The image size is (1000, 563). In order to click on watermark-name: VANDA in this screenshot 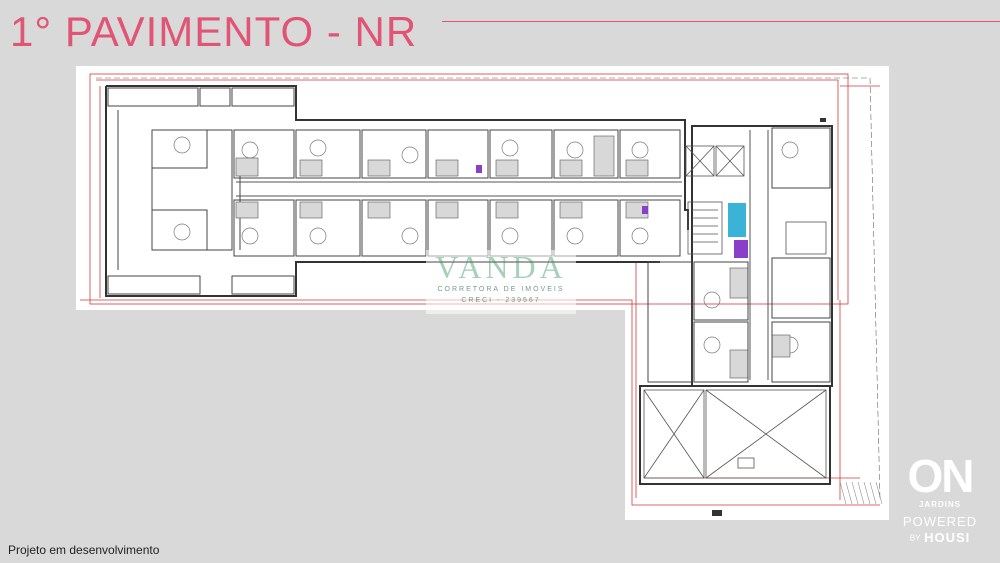, I will do `click(501, 267)`.